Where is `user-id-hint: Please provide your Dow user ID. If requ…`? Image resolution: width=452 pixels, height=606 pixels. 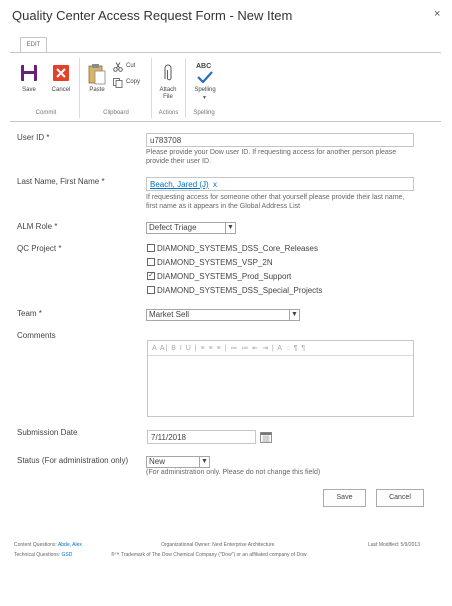 user-id-hint: Please provide your Dow user ID. If requ… is located at coordinates (271, 157).